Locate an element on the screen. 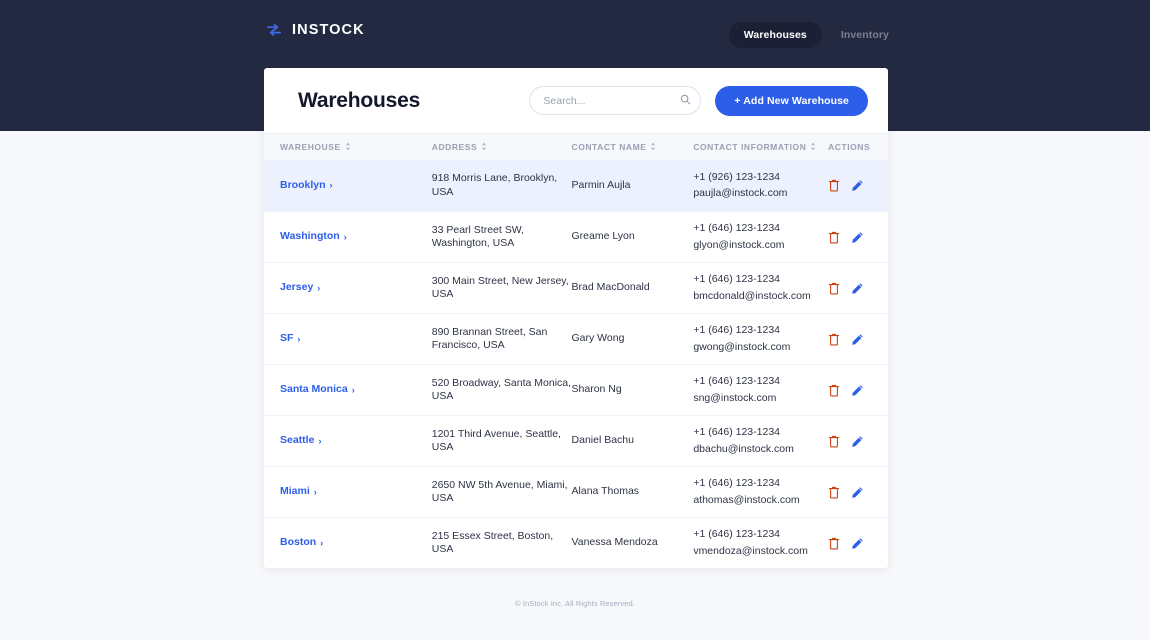  loop-arrow-icon is located at coordinates (274, 30).